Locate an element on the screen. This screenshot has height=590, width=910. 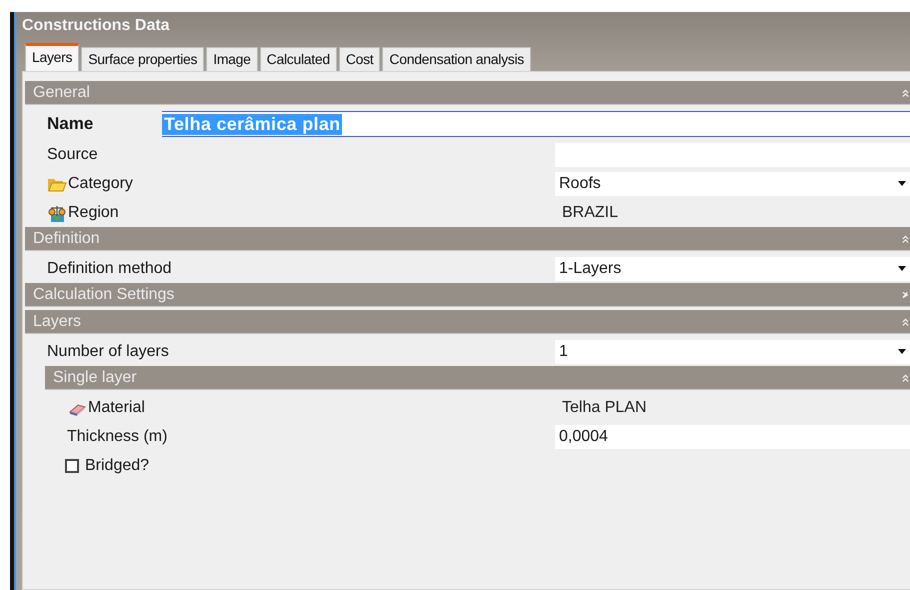
property-label: Thickness (m) is located at coordinates (117, 437).